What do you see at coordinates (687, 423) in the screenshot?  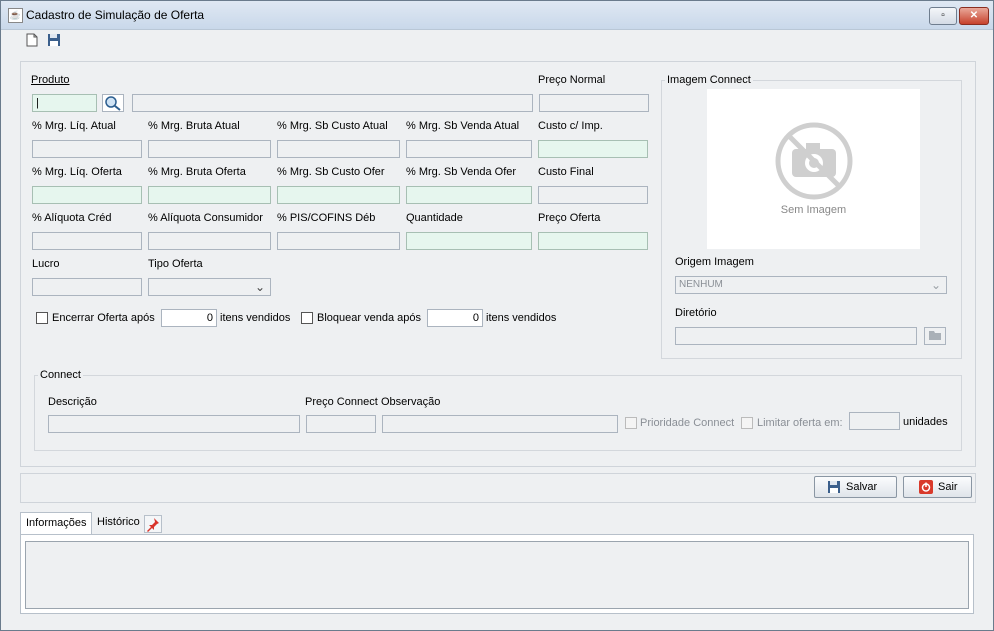 I see `prioridade-connect-label: Prioridade Connect` at bounding box center [687, 423].